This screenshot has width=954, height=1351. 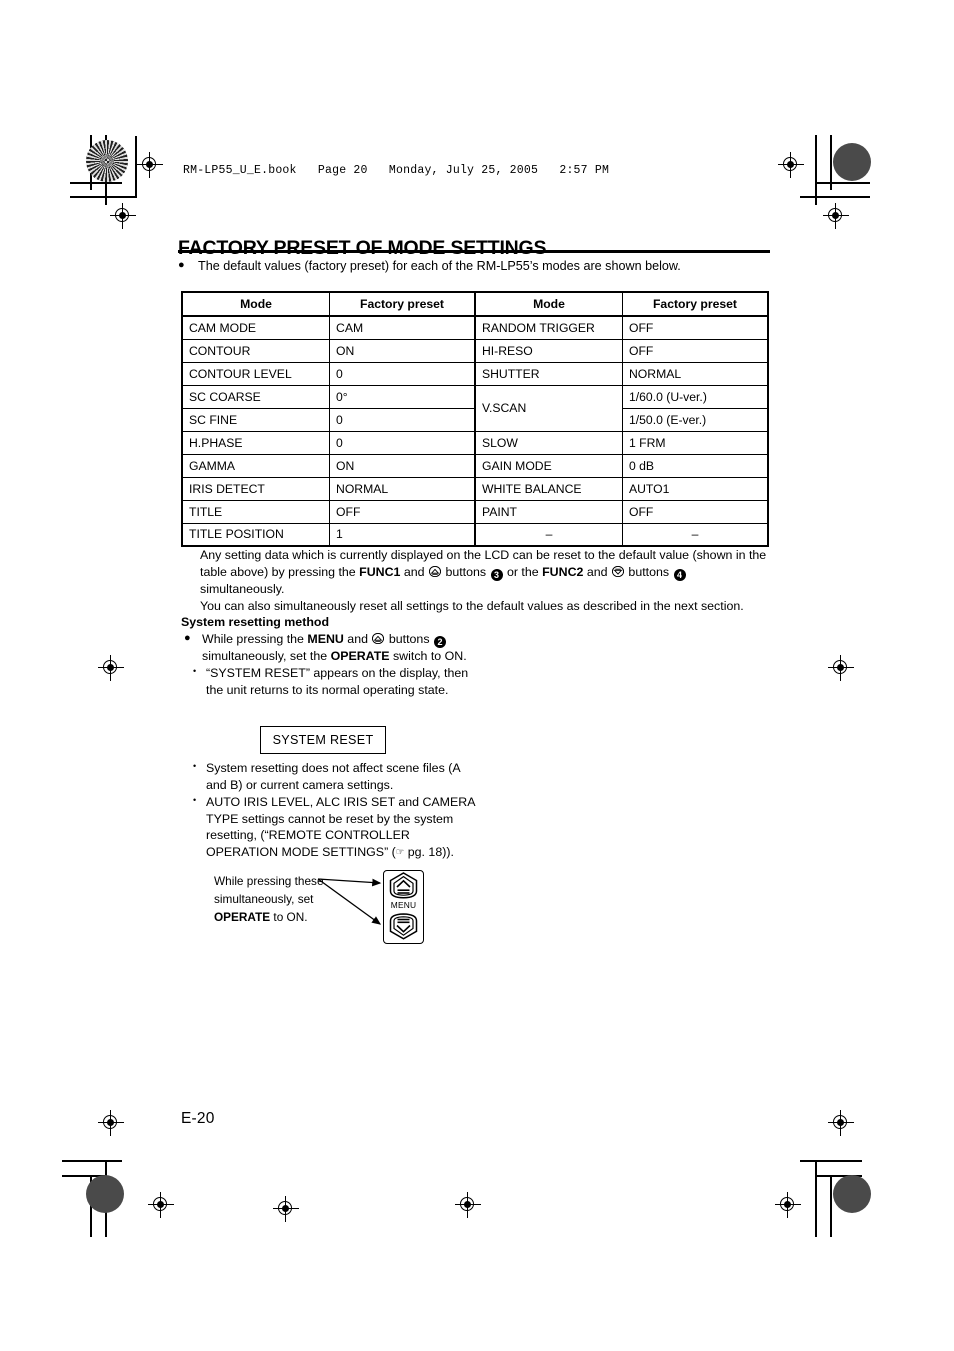 What do you see at coordinates (548, 511) in the screenshot?
I see `cell-mode-right: PAINT` at bounding box center [548, 511].